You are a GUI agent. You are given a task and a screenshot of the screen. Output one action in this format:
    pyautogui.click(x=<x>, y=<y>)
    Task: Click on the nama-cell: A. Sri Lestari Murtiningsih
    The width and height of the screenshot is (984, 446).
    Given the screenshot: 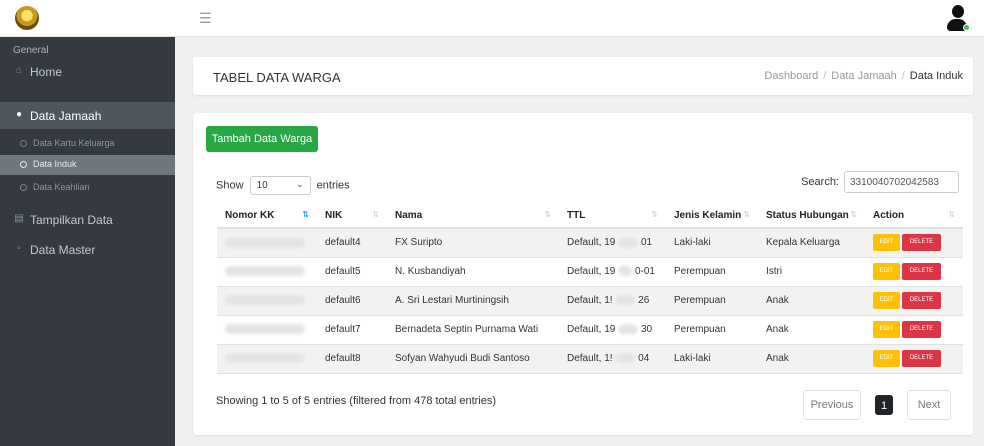 What is the action you would take?
    pyautogui.click(x=473, y=301)
    